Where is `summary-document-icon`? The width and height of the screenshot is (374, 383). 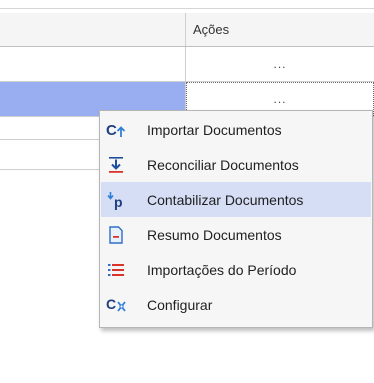
summary-document-icon is located at coordinates (116, 235).